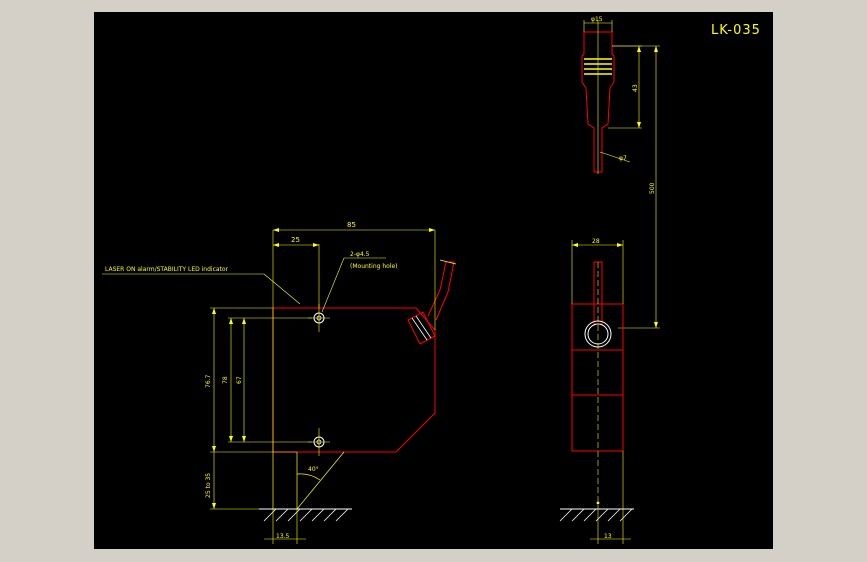 Image resolution: width=867 pixels, height=562 pixels. Describe the element at coordinates (360, 254) in the screenshot. I see `svg-text: 2-φ4.5` at that location.